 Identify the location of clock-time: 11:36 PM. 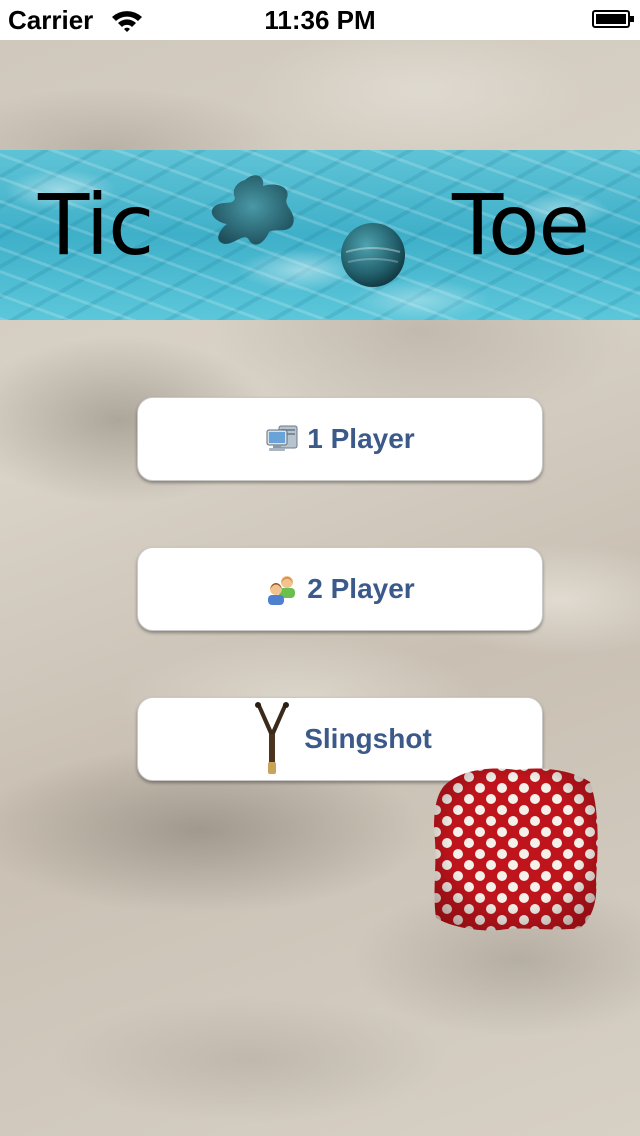
(320, 20).